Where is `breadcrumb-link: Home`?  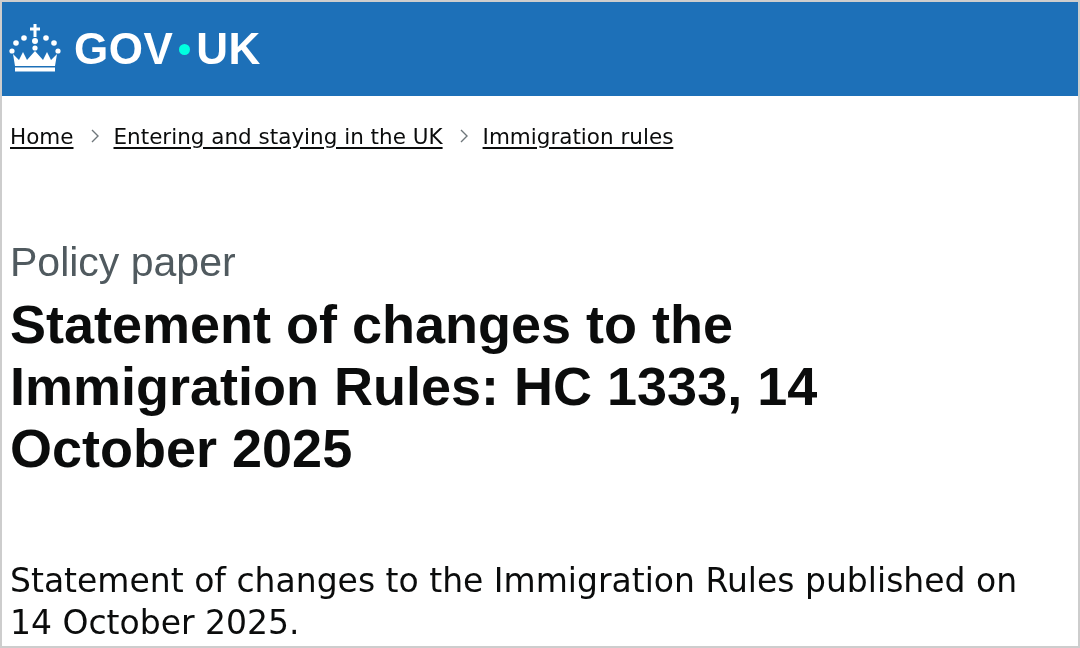 breadcrumb-link: Home is located at coordinates (42, 136).